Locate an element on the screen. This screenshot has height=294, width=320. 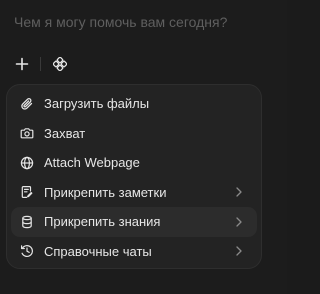
globe-icon is located at coordinates (27, 163).